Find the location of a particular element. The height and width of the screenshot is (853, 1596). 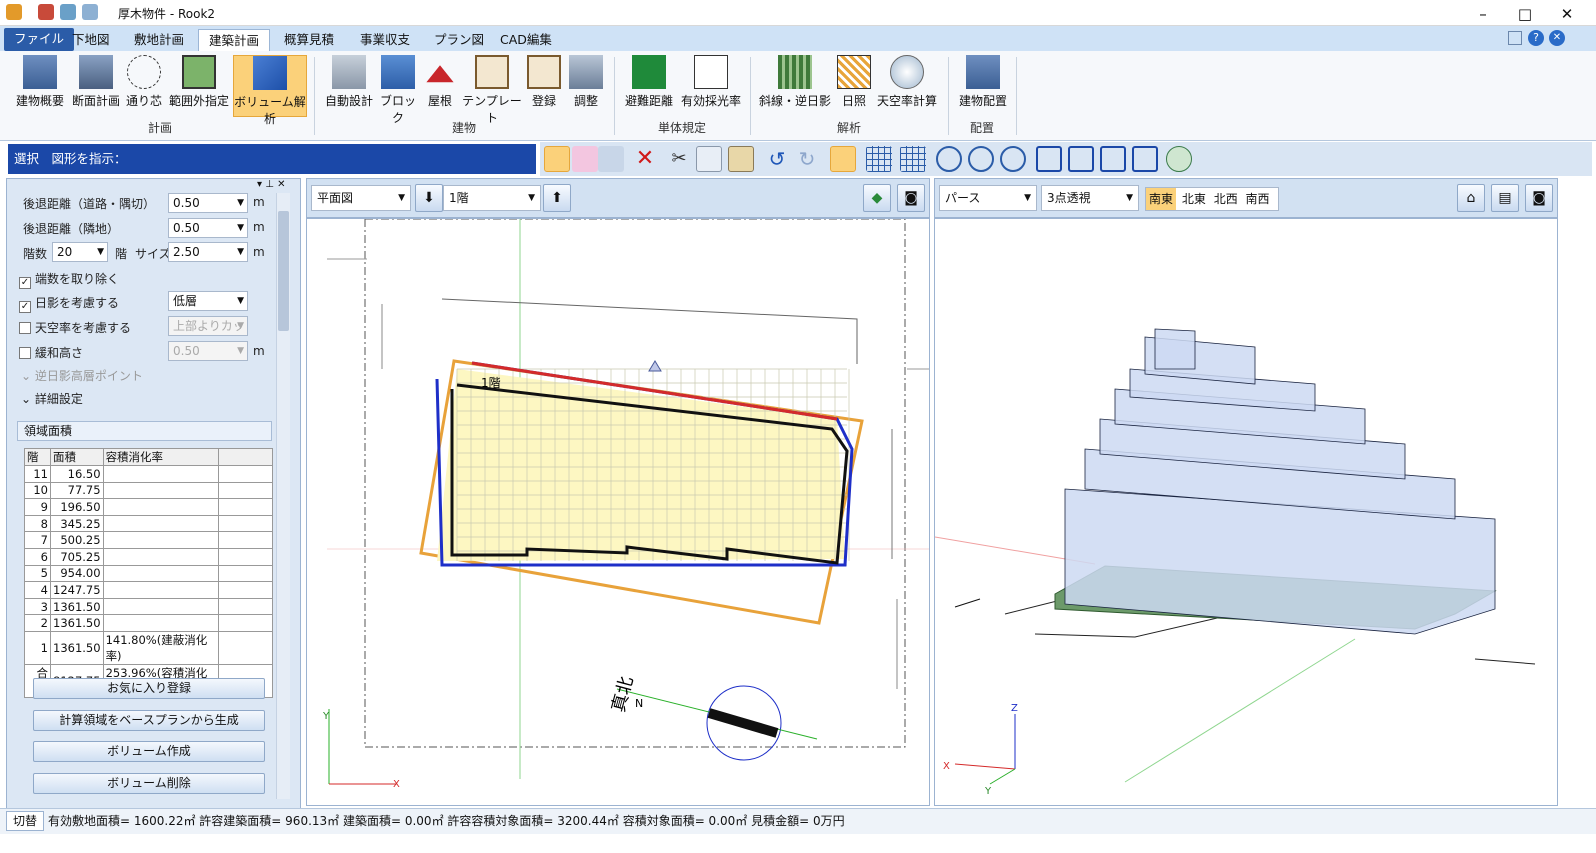

adjust-button: 調整 is located at coordinates (586, 86).